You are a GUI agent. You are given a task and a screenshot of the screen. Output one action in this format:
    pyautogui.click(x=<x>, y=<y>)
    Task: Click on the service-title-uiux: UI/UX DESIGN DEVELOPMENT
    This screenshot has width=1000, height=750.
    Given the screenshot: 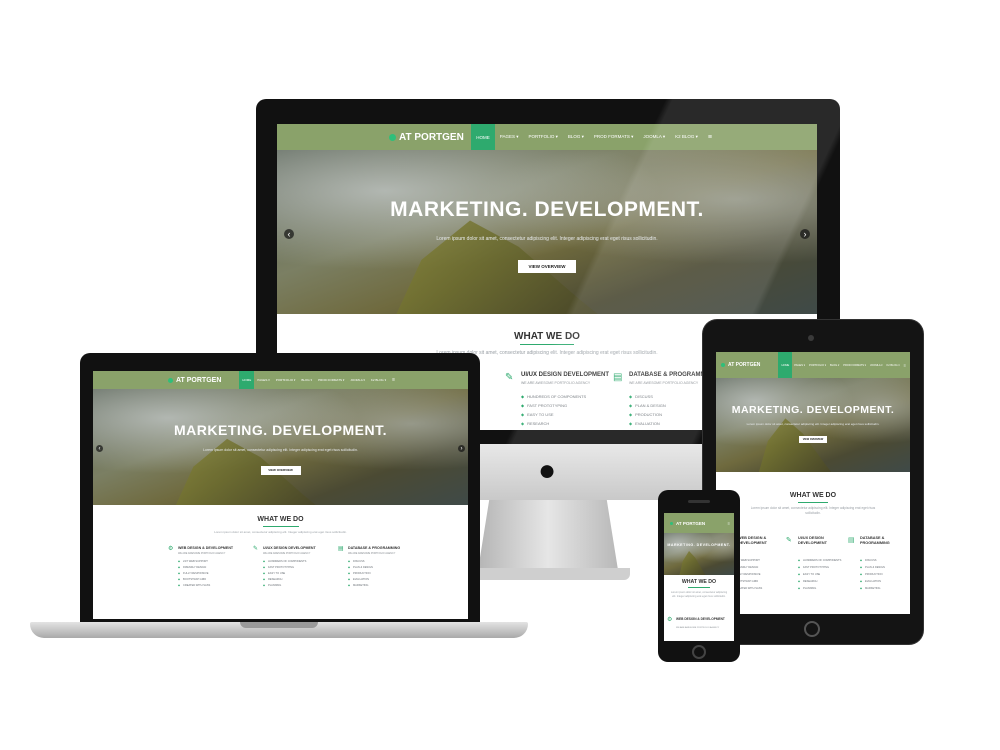 What is the action you would take?
    pyautogui.click(x=565, y=375)
    